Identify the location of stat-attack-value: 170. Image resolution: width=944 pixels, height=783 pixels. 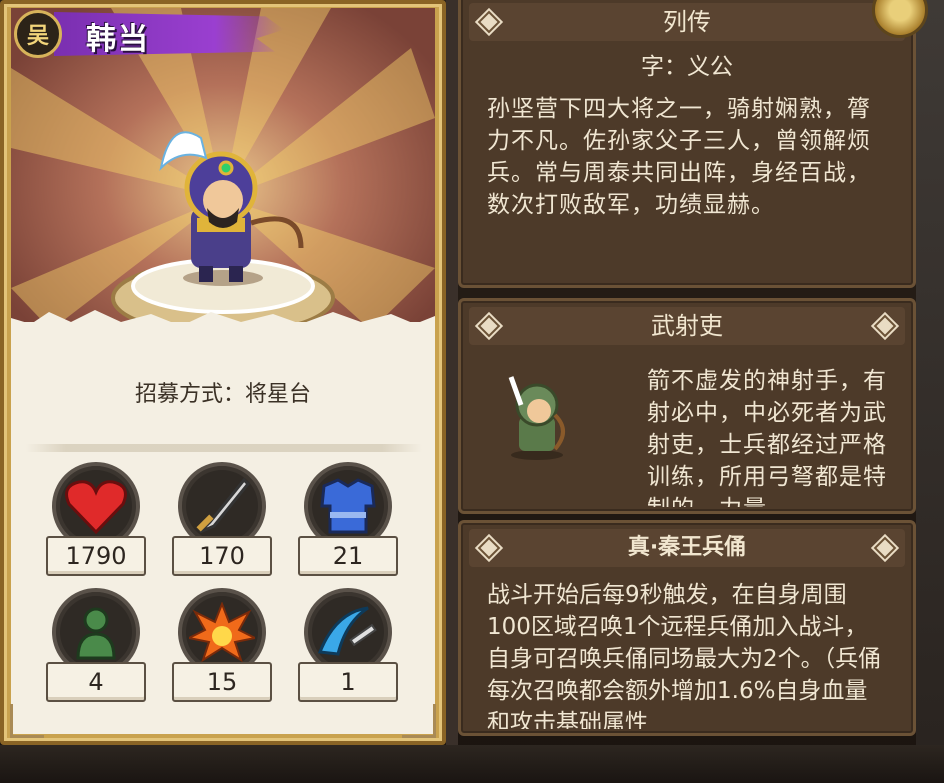
(222, 556).